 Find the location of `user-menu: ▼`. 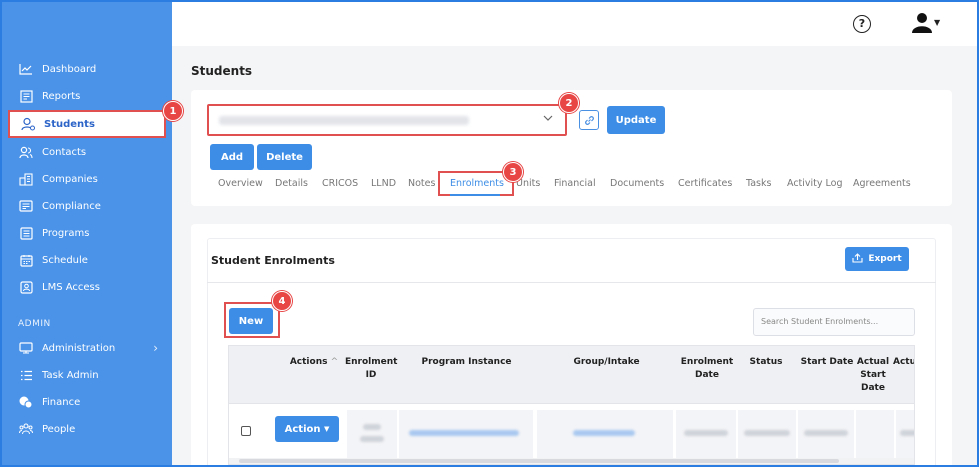

user-menu: ▼ is located at coordinates (930, 24).